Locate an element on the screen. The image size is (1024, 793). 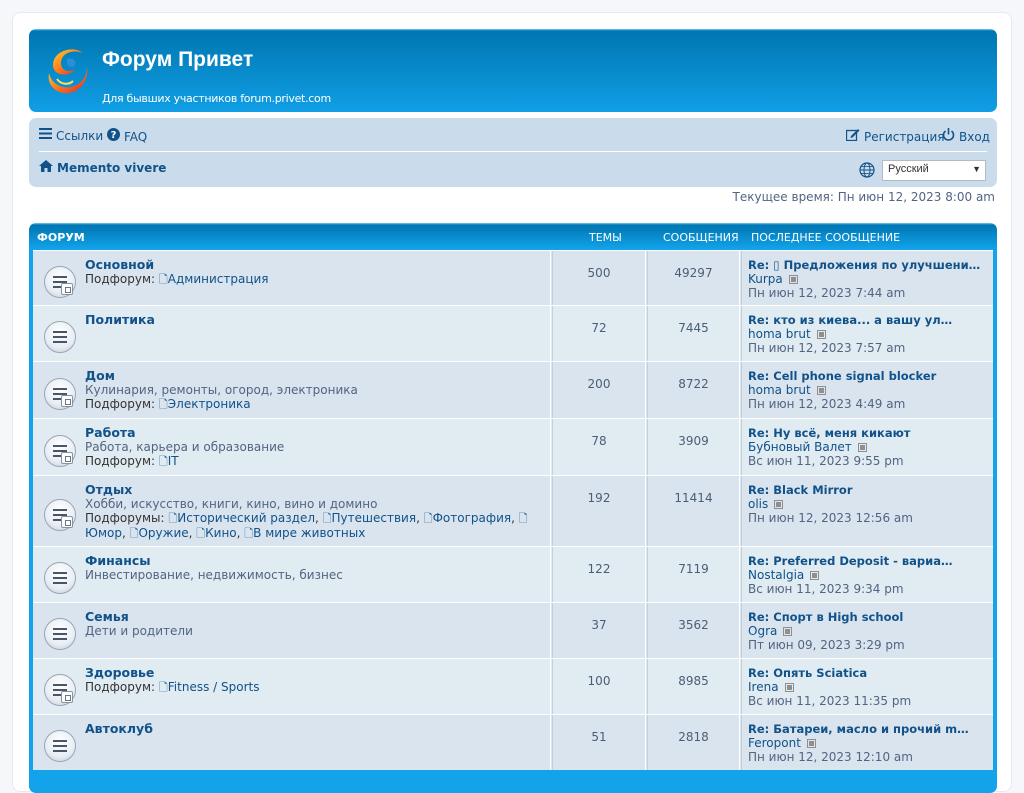
site-title: Форум Привет is located at coordinates (177, 60).